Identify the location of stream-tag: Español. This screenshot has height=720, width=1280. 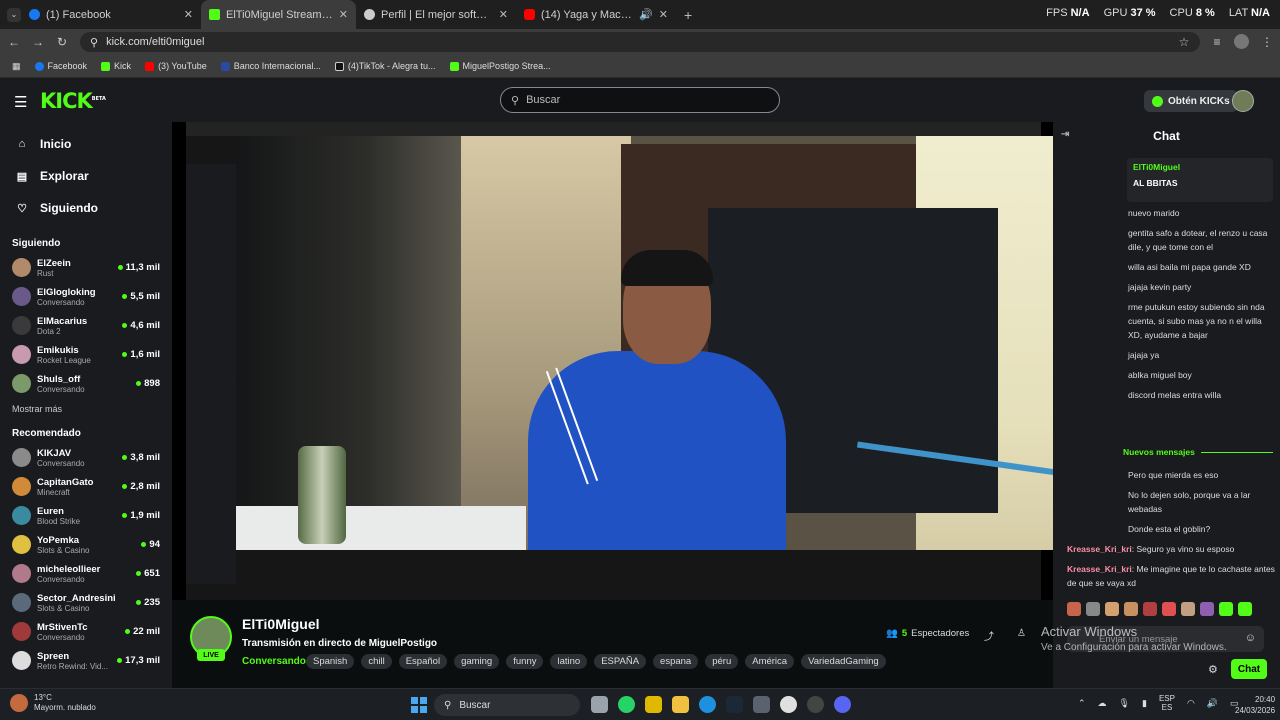
(423, 661).